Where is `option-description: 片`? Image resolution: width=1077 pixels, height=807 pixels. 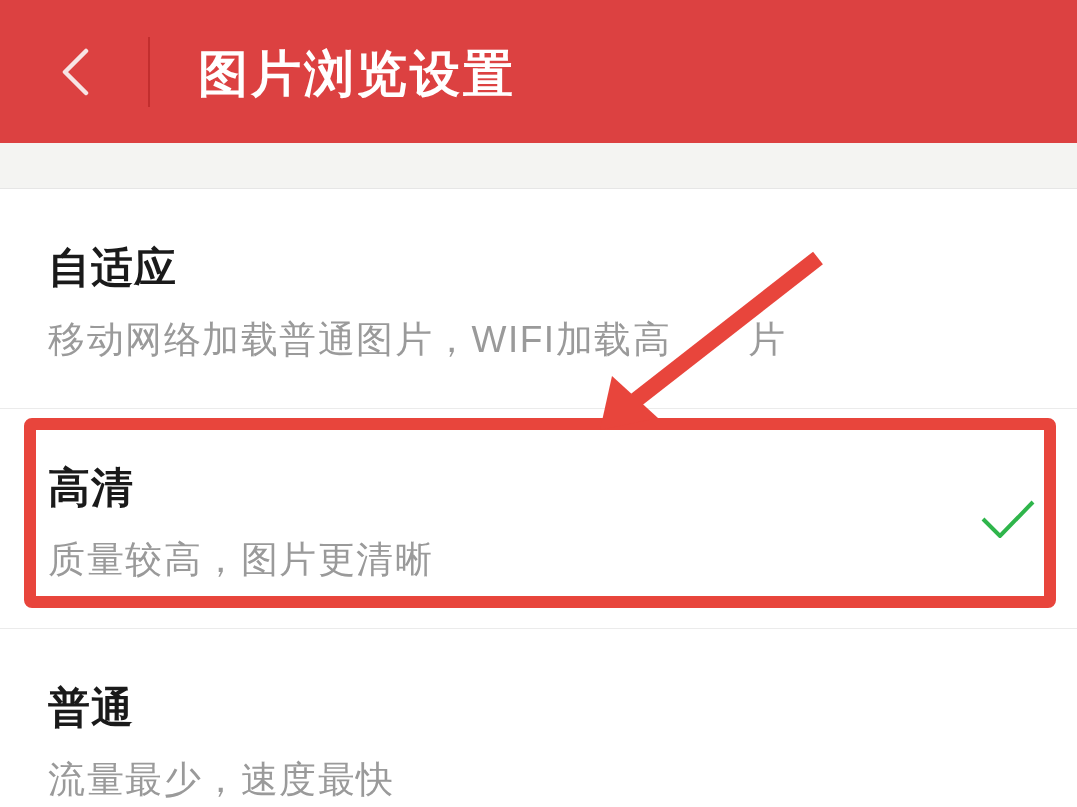
option-description: 片 is located at coordinates (767, 340).